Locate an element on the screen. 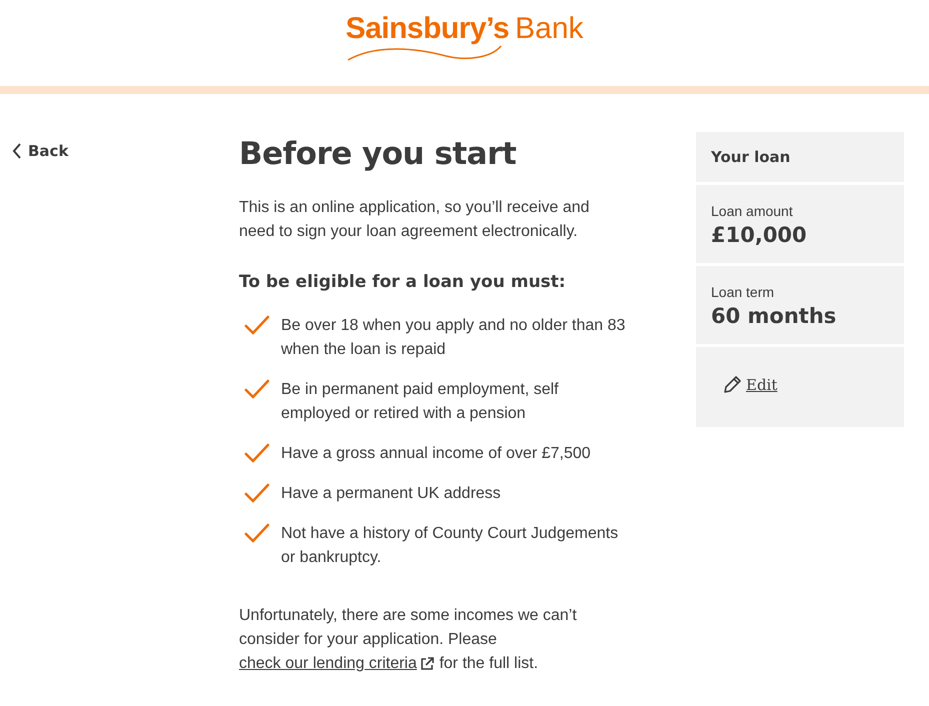 The image size is (929, 706). chevron-left-icon is located at coordinates (17, 151).